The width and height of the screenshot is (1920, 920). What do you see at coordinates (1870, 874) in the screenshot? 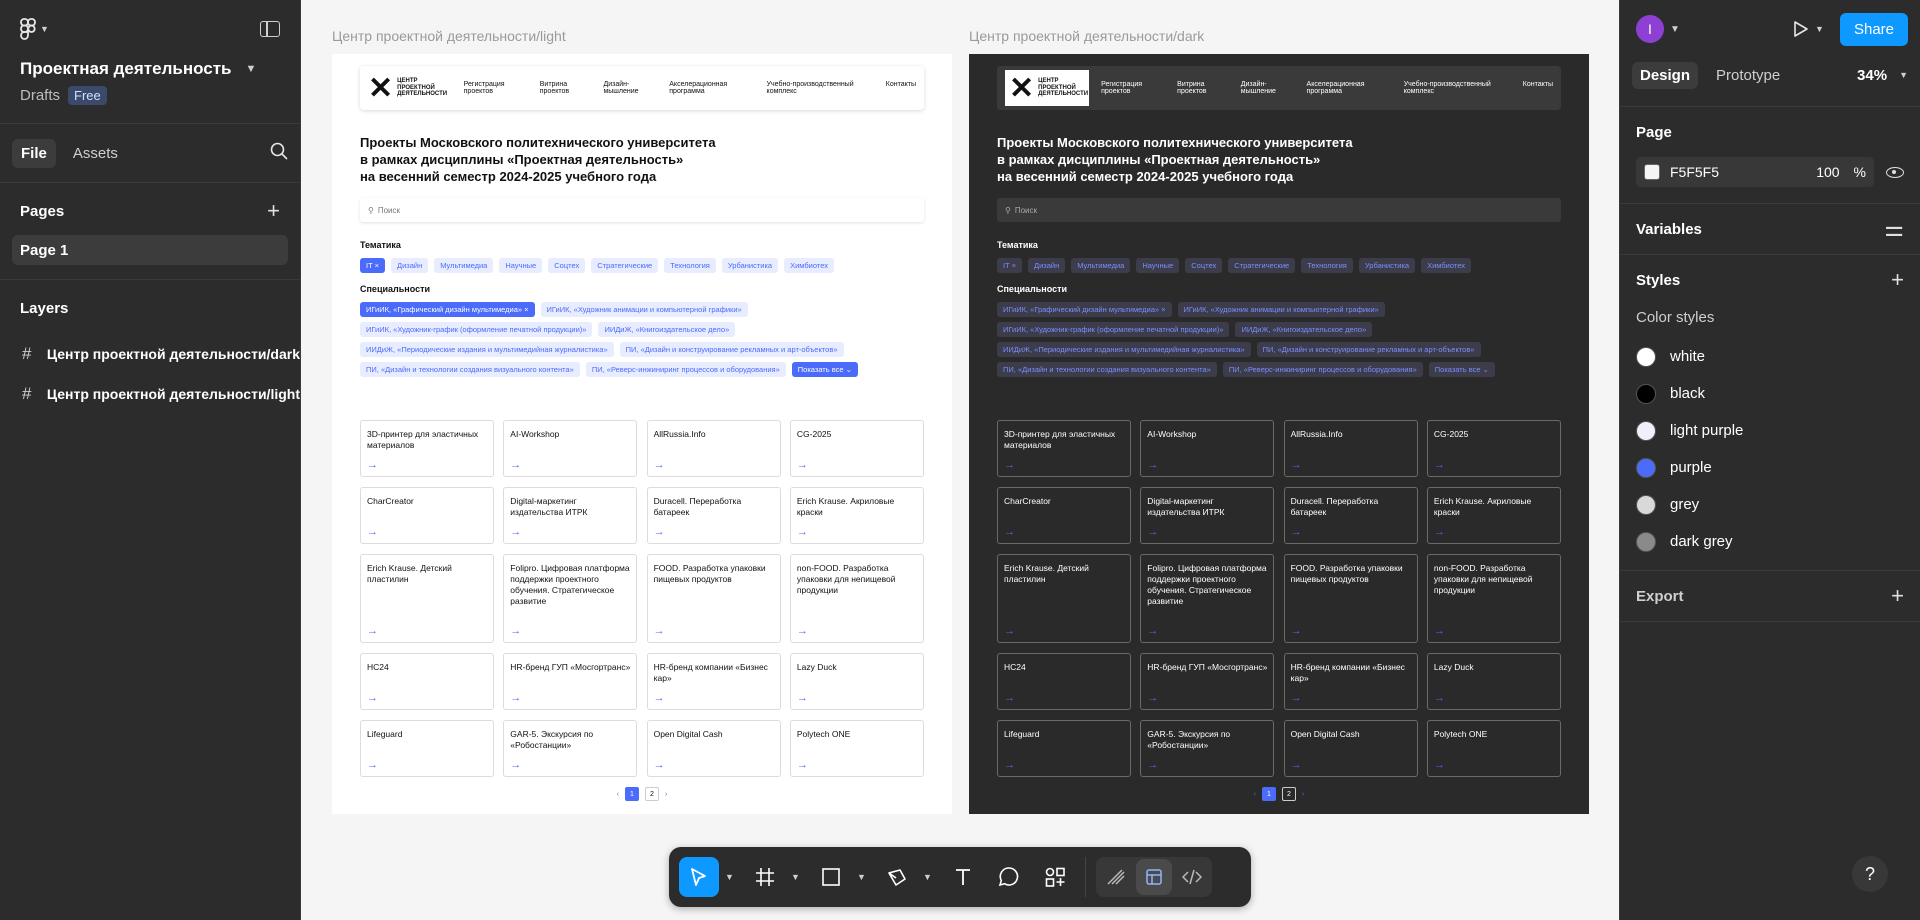
I see `help-button: ?` at bounding box center [1870, 874].